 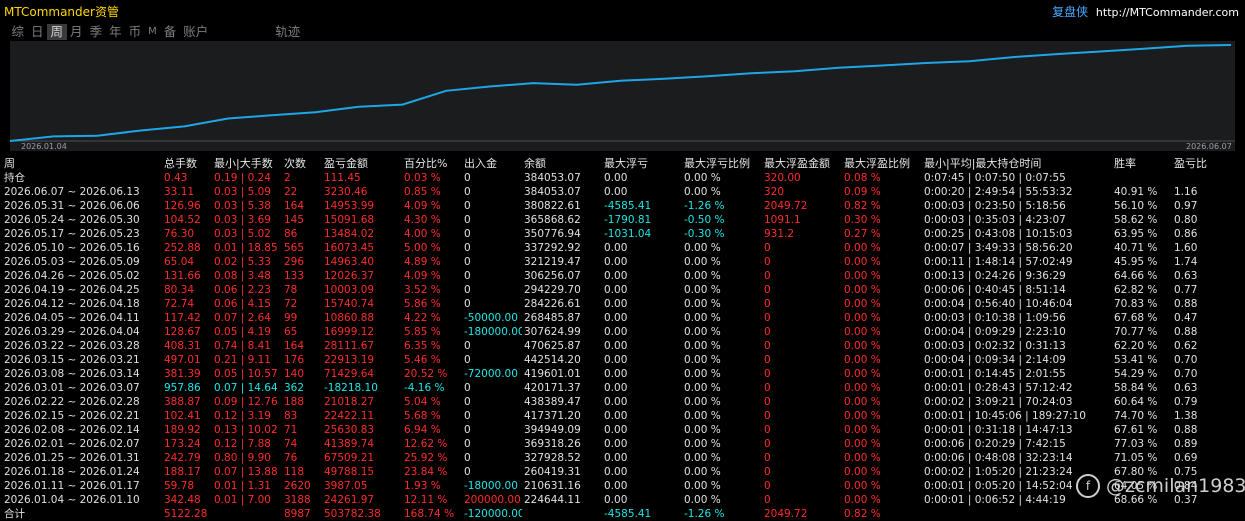 I want to click on table-cell: 164, so click(x=294, y=346).